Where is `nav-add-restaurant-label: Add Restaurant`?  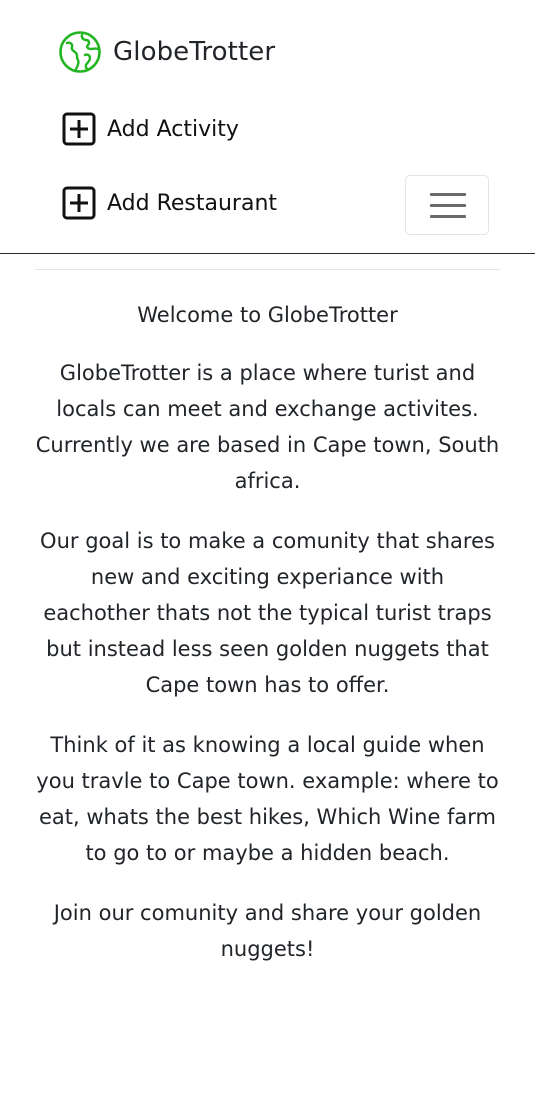 nav-add-restaurant-label: Add Restaurant is located at coordinates (192, 203).